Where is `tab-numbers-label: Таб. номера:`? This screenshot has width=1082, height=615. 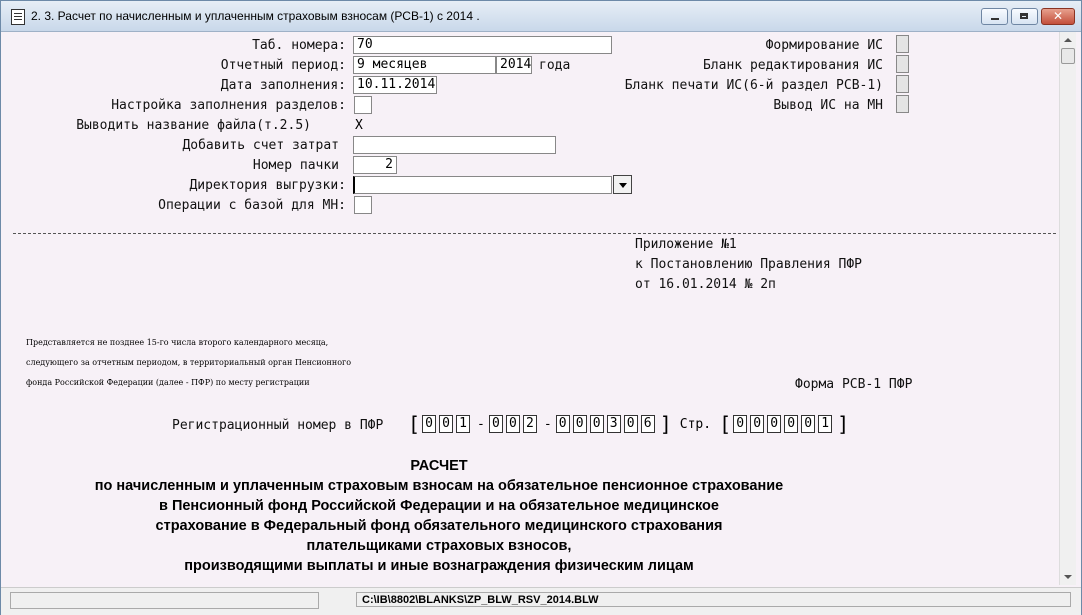 tab-numbers-label: Таб. номера: is located at coordinates (299, 45).